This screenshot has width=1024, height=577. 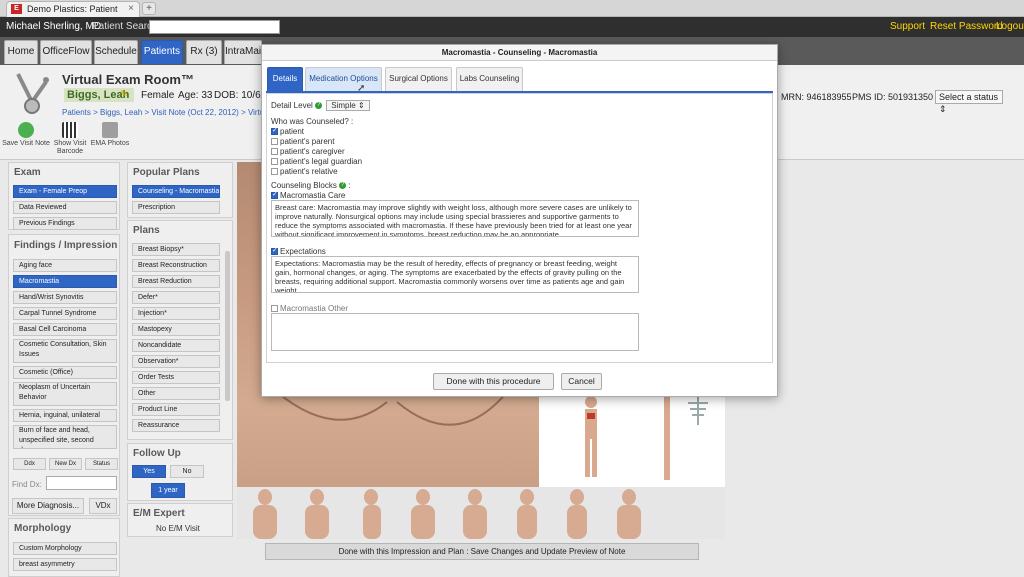 What do you see at coordinates (29, 464) in the screenshot?
I see `ddx-button: Ddx` at bounding box center [29, 464].